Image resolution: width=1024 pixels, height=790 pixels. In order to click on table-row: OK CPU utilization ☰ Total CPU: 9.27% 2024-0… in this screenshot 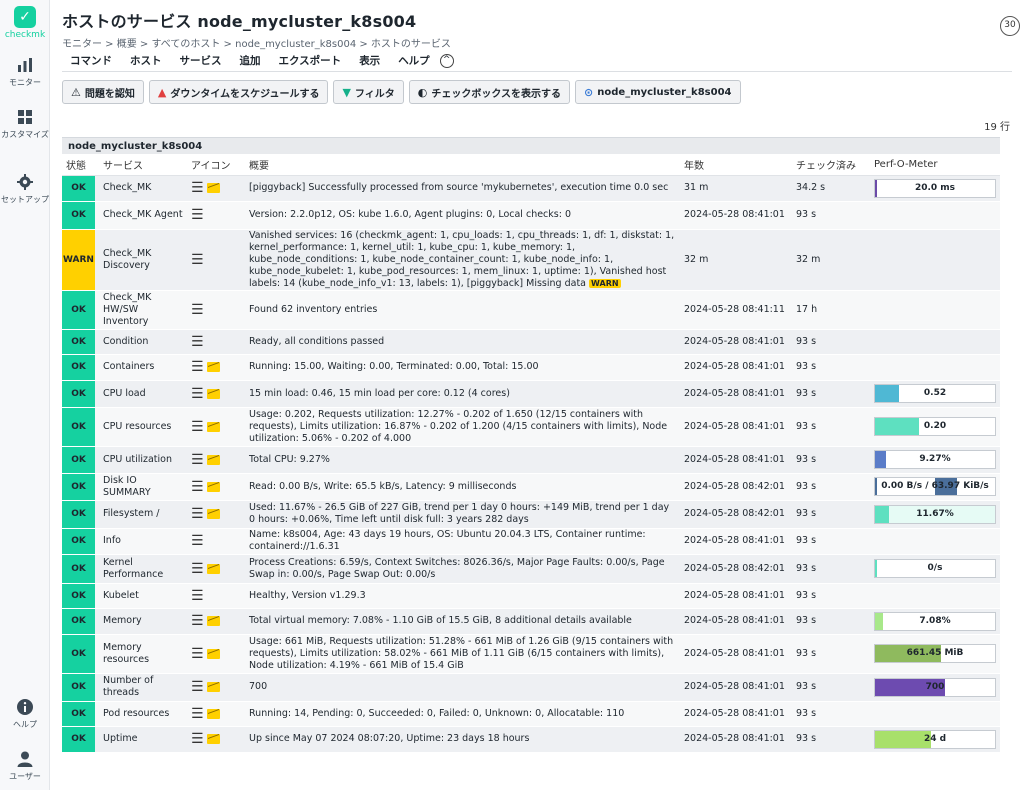, I will do `click(531, 460)`.